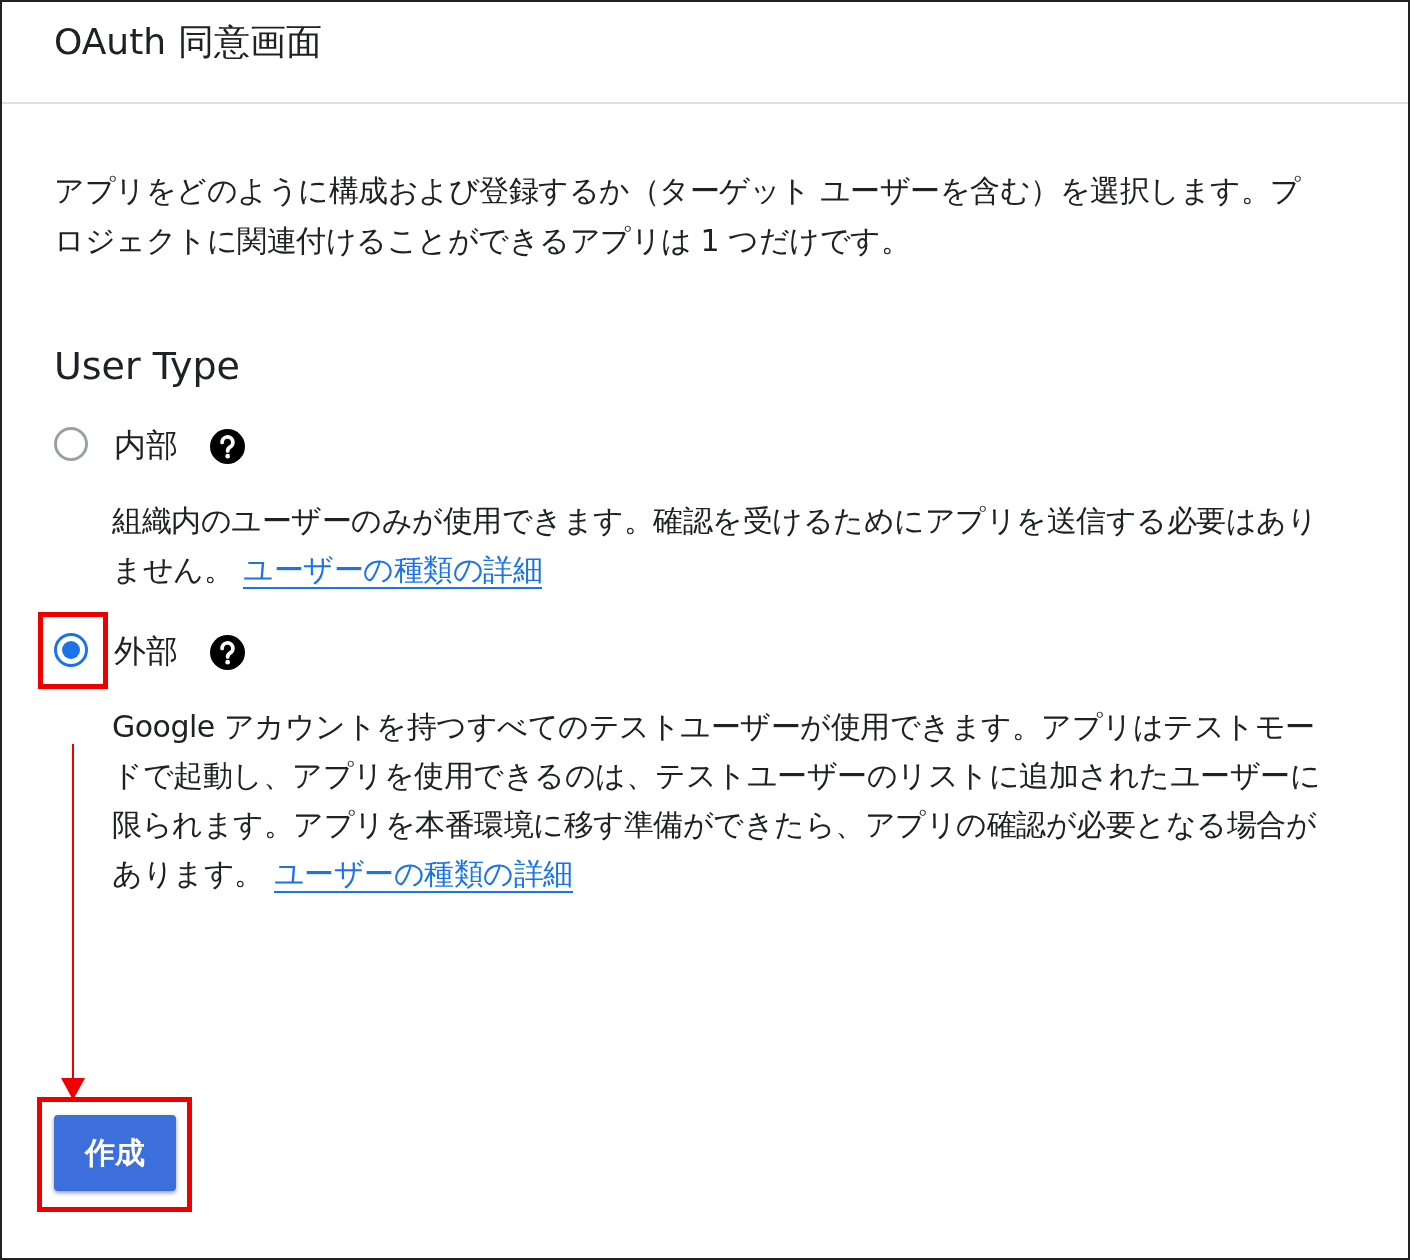 This screenshot has height=1260, width=1410. I want to click on option-label: 外部, so click(146, 651).